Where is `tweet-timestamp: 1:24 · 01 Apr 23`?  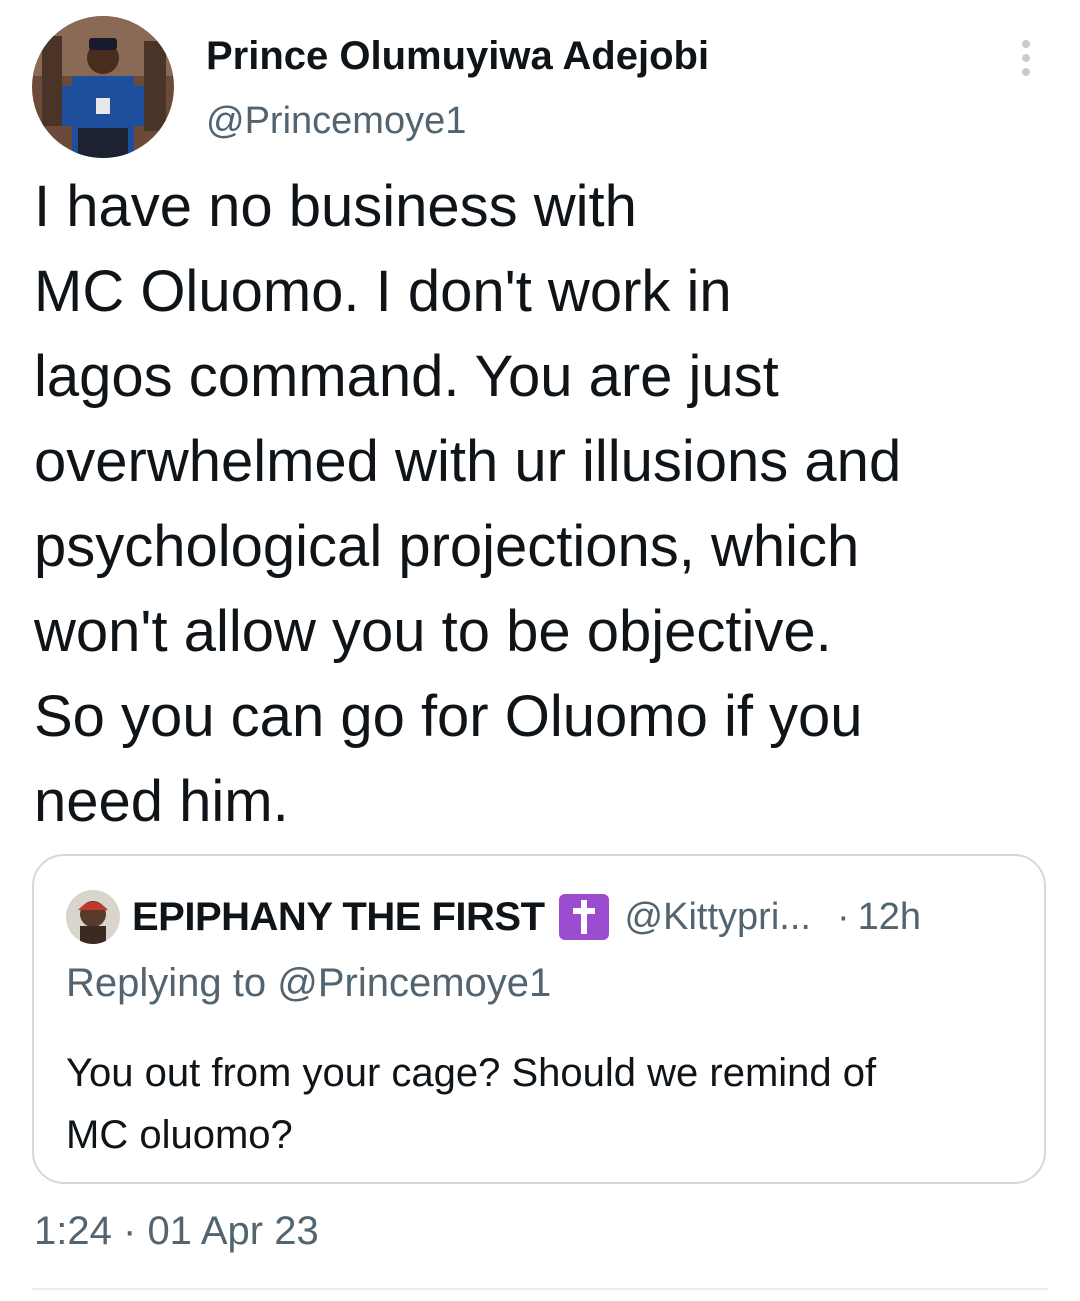 tweet-timestamp: 1:24 · 01 Apr 23 is located at coordinates (176, 1231).